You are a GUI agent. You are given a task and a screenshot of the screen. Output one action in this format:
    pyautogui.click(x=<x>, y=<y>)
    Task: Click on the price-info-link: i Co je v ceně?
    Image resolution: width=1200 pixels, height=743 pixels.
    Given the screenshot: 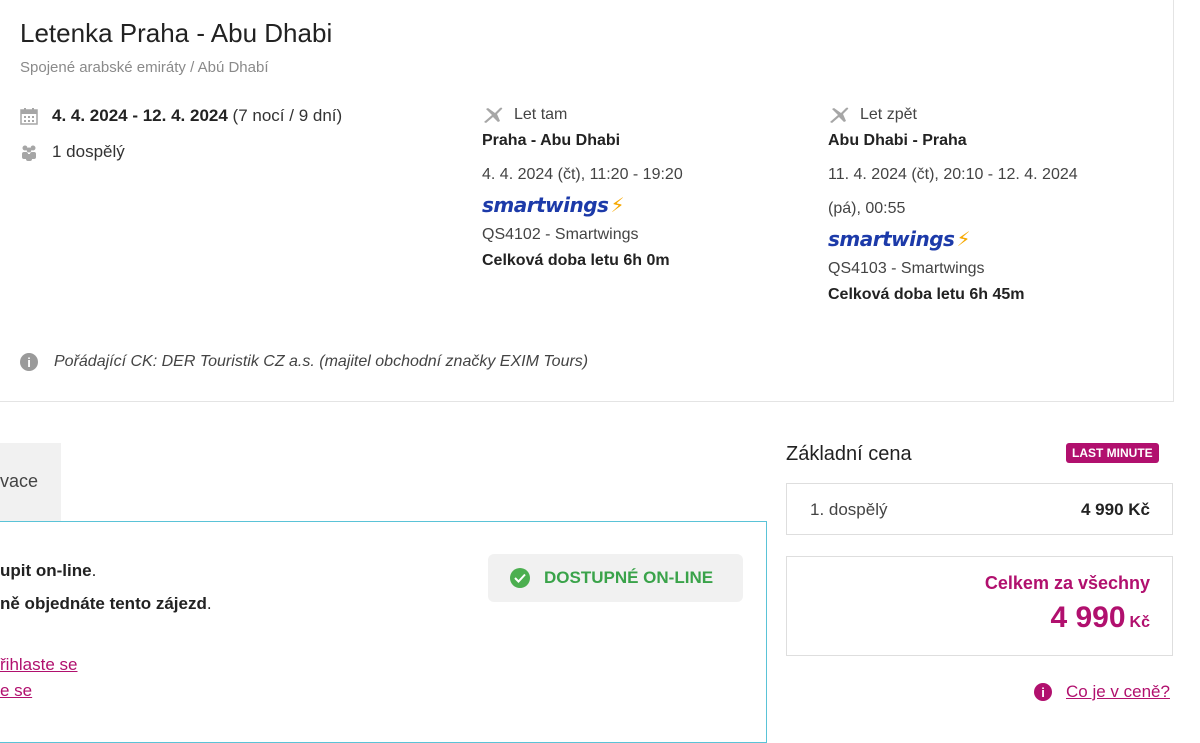 What is the action you would take?
    pyautogui.click(x=1102, y=692)
    